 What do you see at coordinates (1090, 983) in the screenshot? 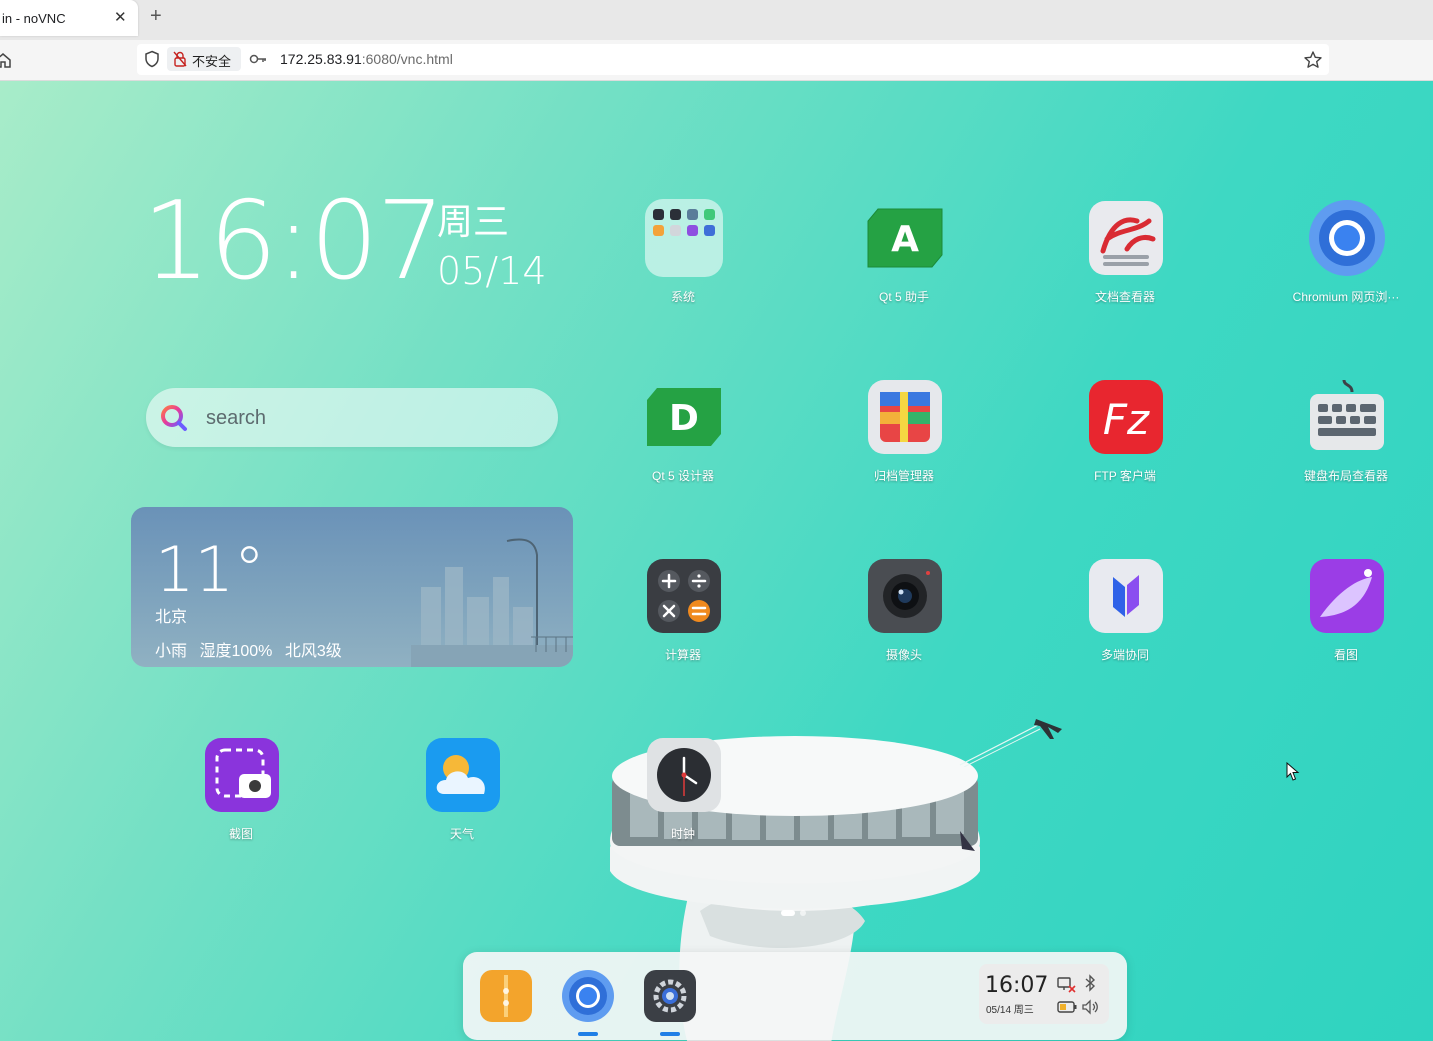
I see `bluetooth-icon` at bounding box center [1090, 983].